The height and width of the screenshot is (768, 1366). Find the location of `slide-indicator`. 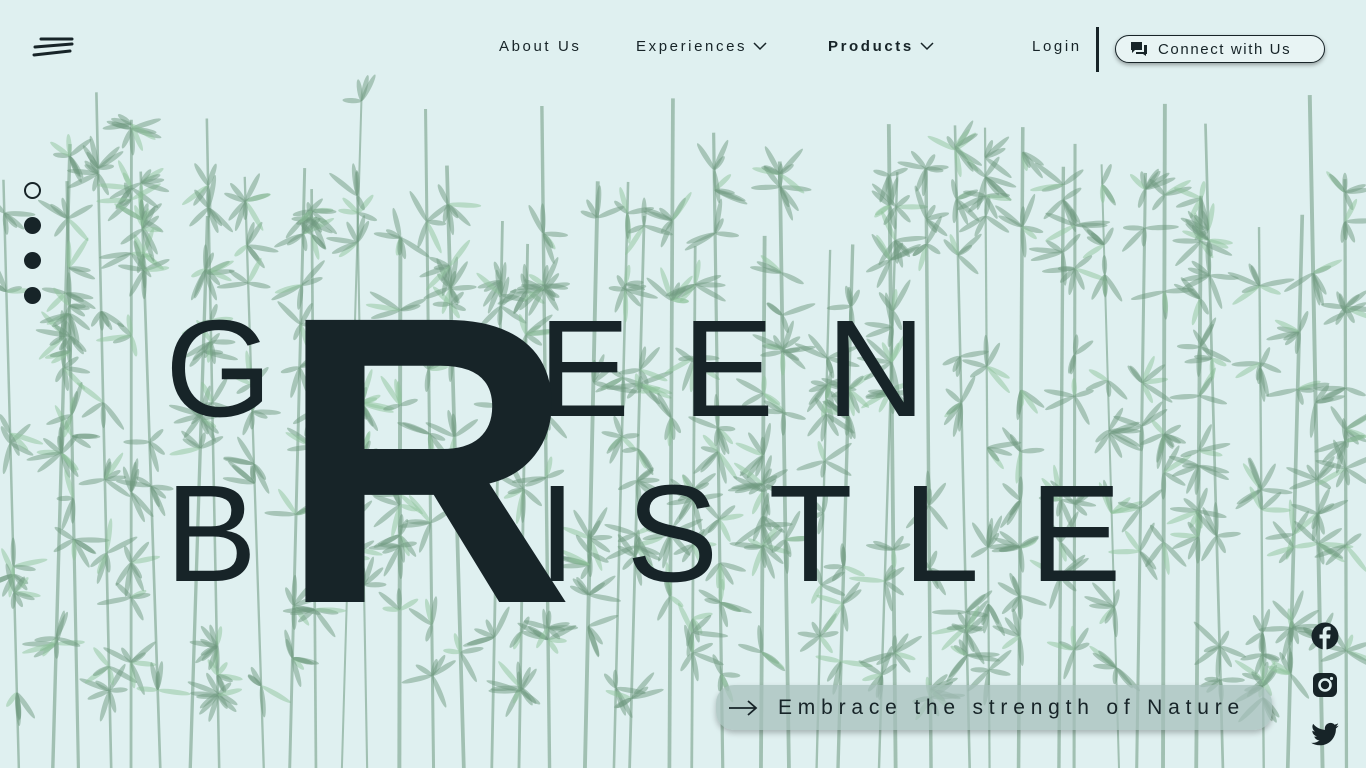

slide-indicator is located at coordinates (32, 252).